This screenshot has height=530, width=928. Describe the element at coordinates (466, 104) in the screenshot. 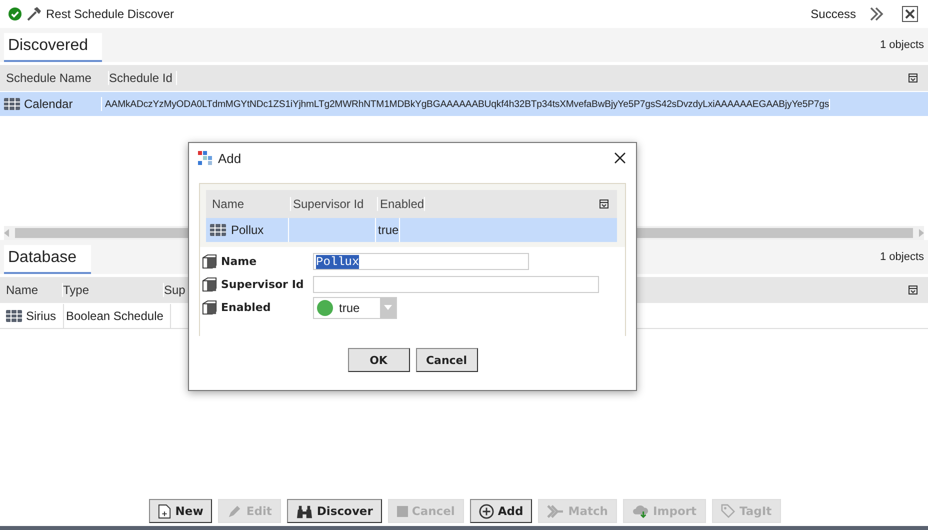

I see `table-cell: AAMkADczYzMyODA0LTdmMGYtNDc1ZS1iYjhmLTg2MWRhNTM1MDBkYgBGAAAAAABUqkf4h32BTp34tsXMvefaBwBjyYe5P7gsS42sDvzdyLxiAAAAAAEGAABjyYe5P7gs` at that location.